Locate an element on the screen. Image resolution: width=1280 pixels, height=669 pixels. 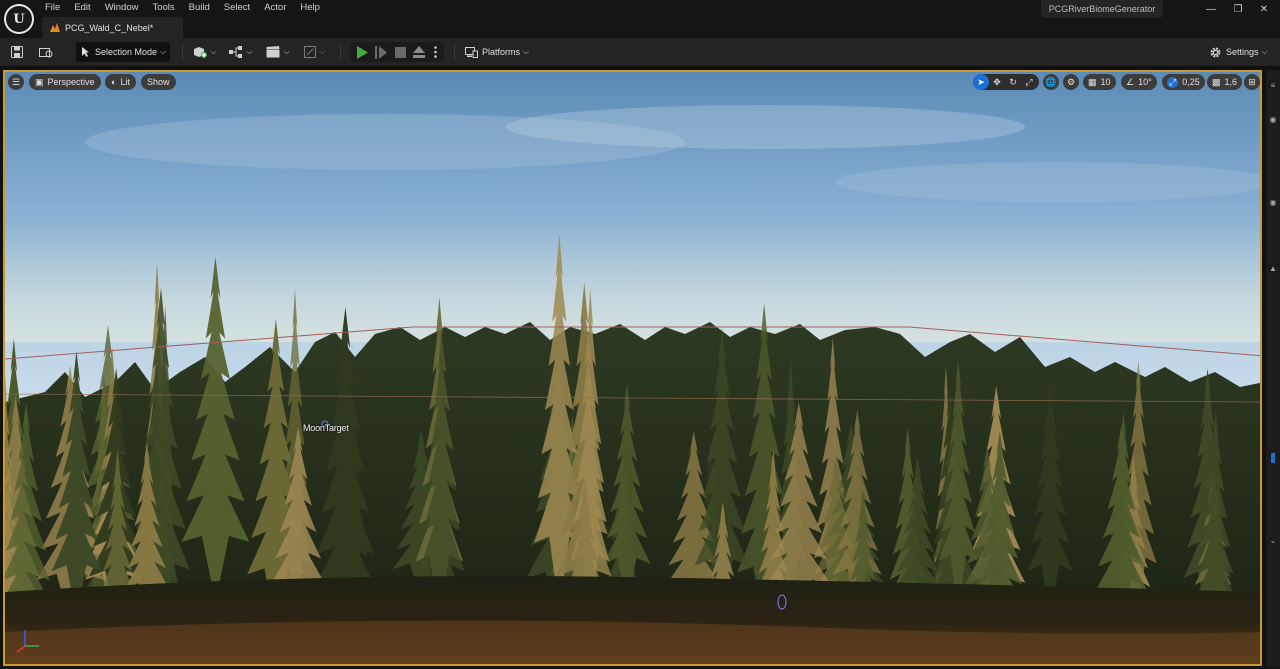
more-options-icon is located at coordinates (435, 52).